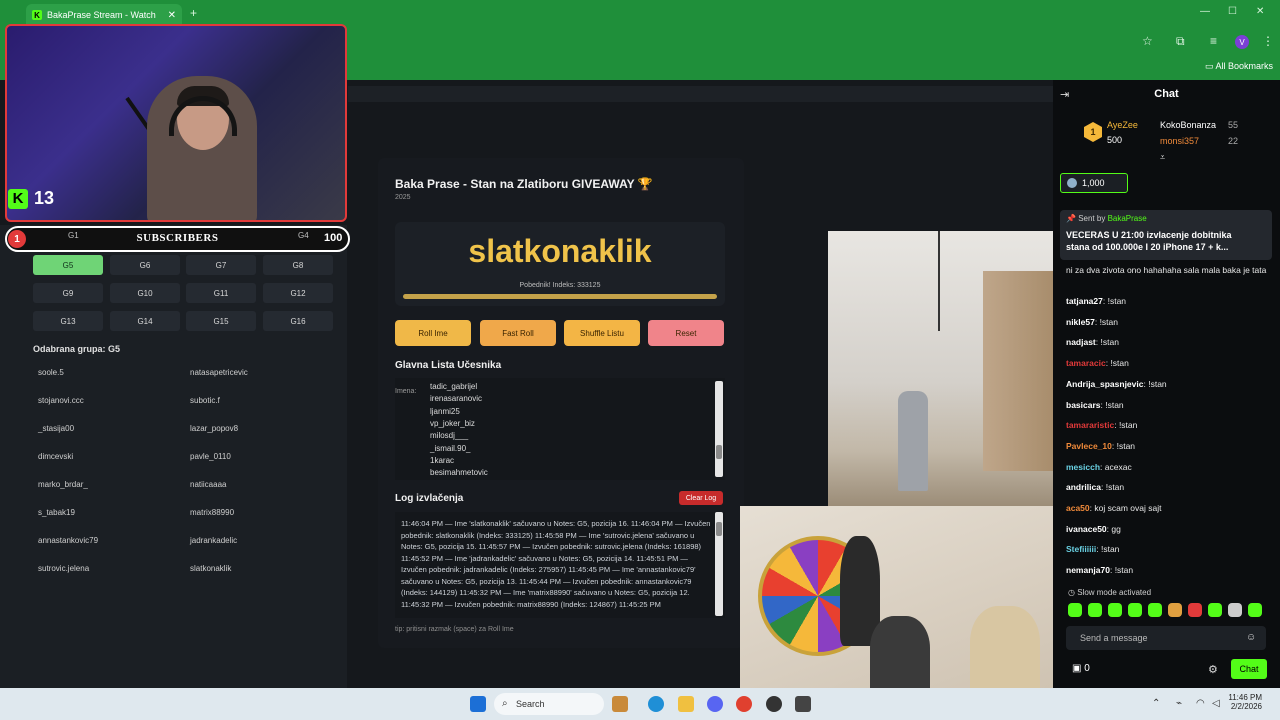 The image size is (1280, 720). I want to click on obs-icon, so click(774, 704).